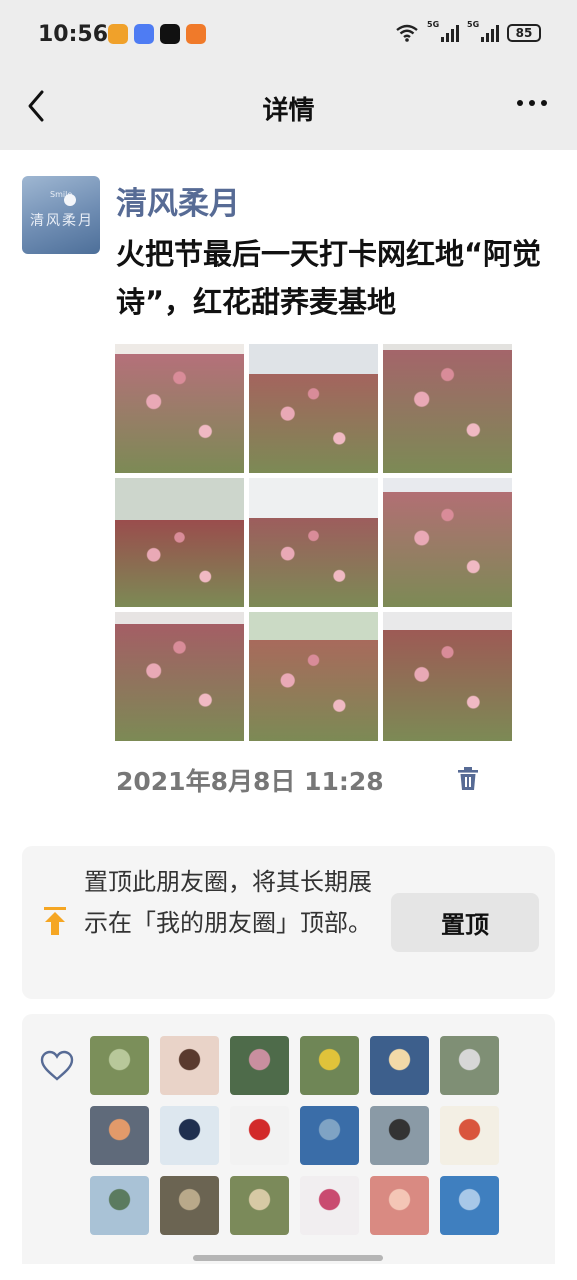 The height and width of the screenshot is (1280, 577). Describe the element at coordinates (250, 781) in the screenshot. I see `post-time: 2021年8月8日 11:28` at that location.